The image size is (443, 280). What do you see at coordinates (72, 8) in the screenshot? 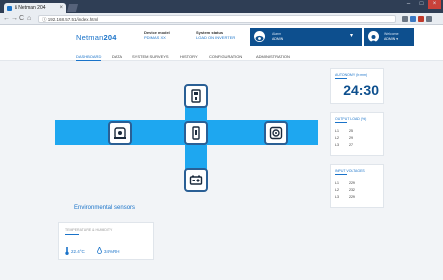
I see `new-tab-button` at bounding box center [72, 8].